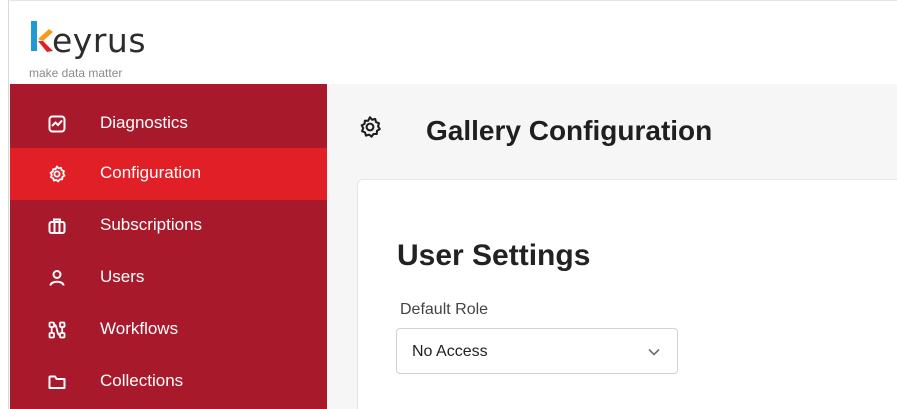  I want to click on chevron-down-icon, so click(654, 352).